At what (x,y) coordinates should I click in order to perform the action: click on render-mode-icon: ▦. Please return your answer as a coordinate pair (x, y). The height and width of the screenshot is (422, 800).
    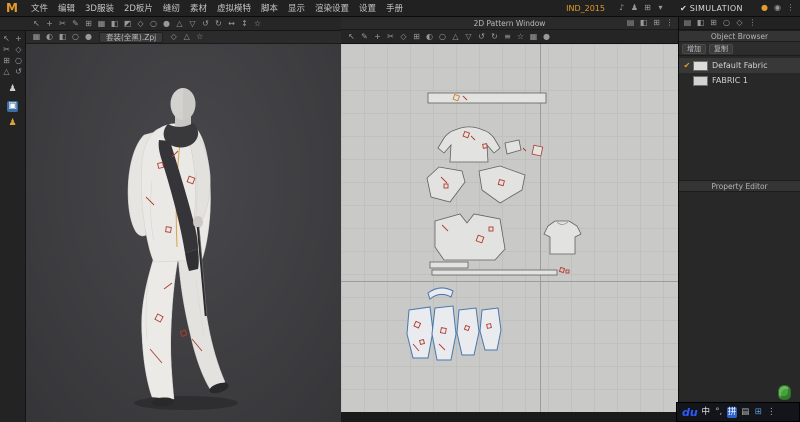
    Looking at the image, I should click on (36, 37).